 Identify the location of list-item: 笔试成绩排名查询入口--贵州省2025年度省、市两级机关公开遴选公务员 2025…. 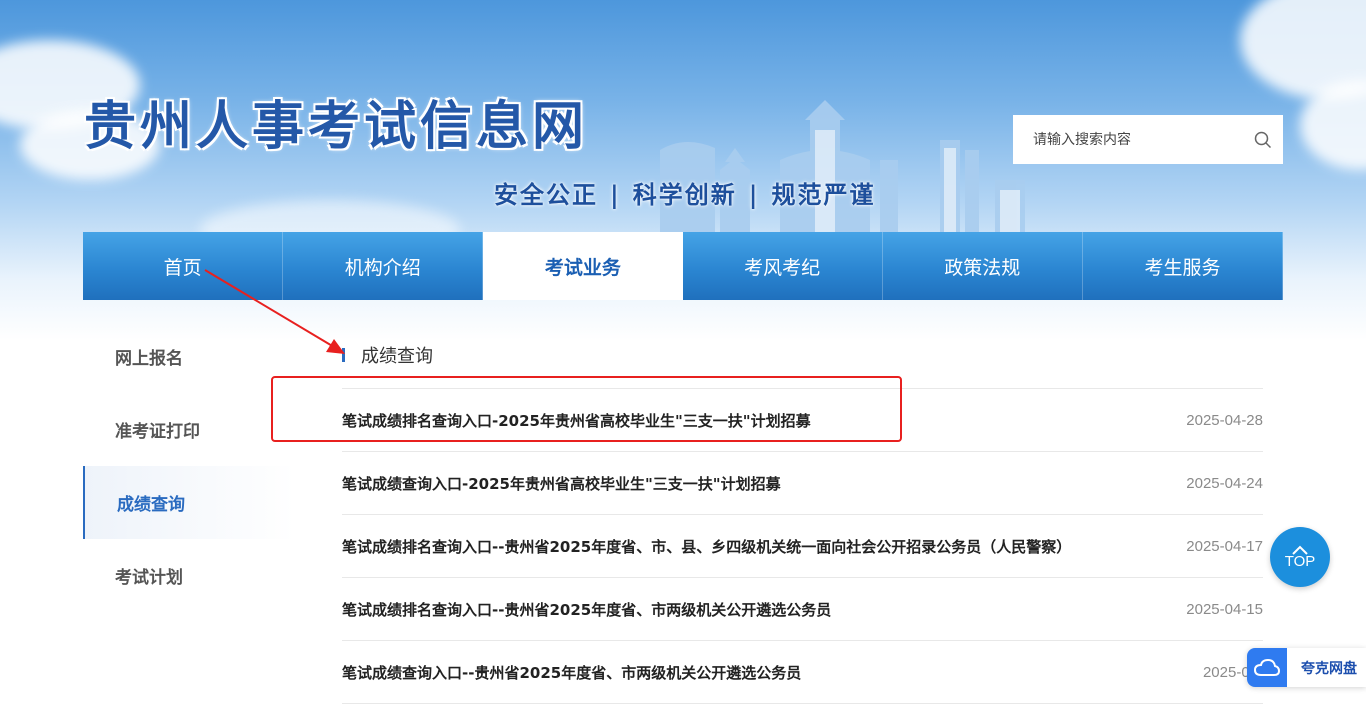
(802, 609).